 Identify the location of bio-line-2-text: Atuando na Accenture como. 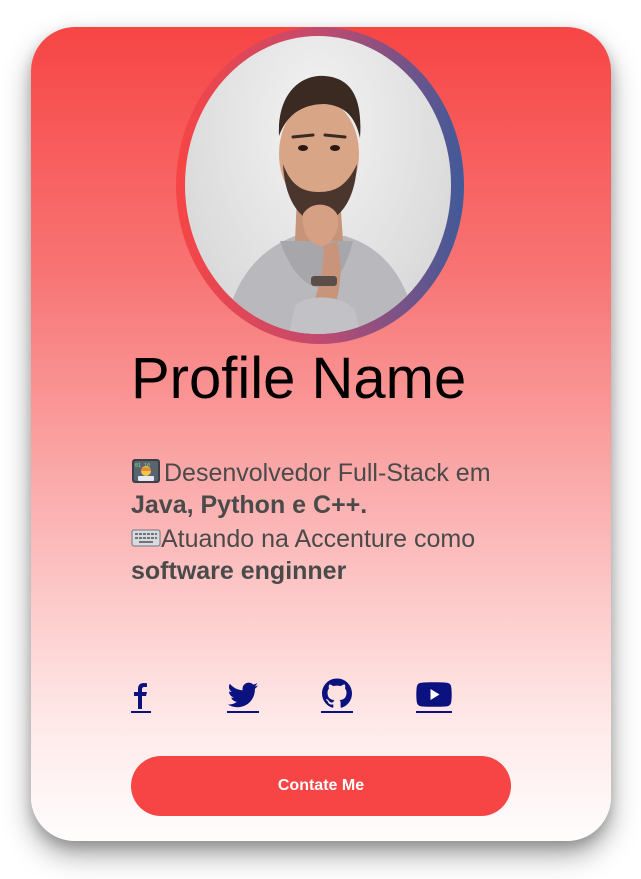
(318, 539).